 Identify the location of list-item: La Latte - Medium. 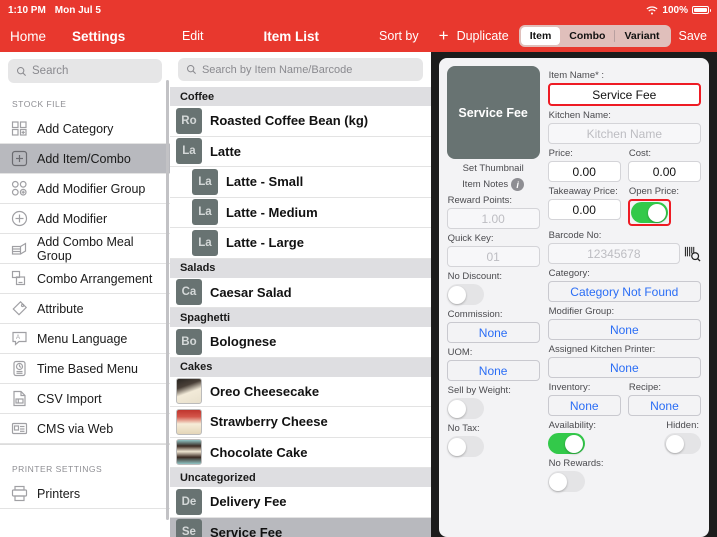
(300, 212).